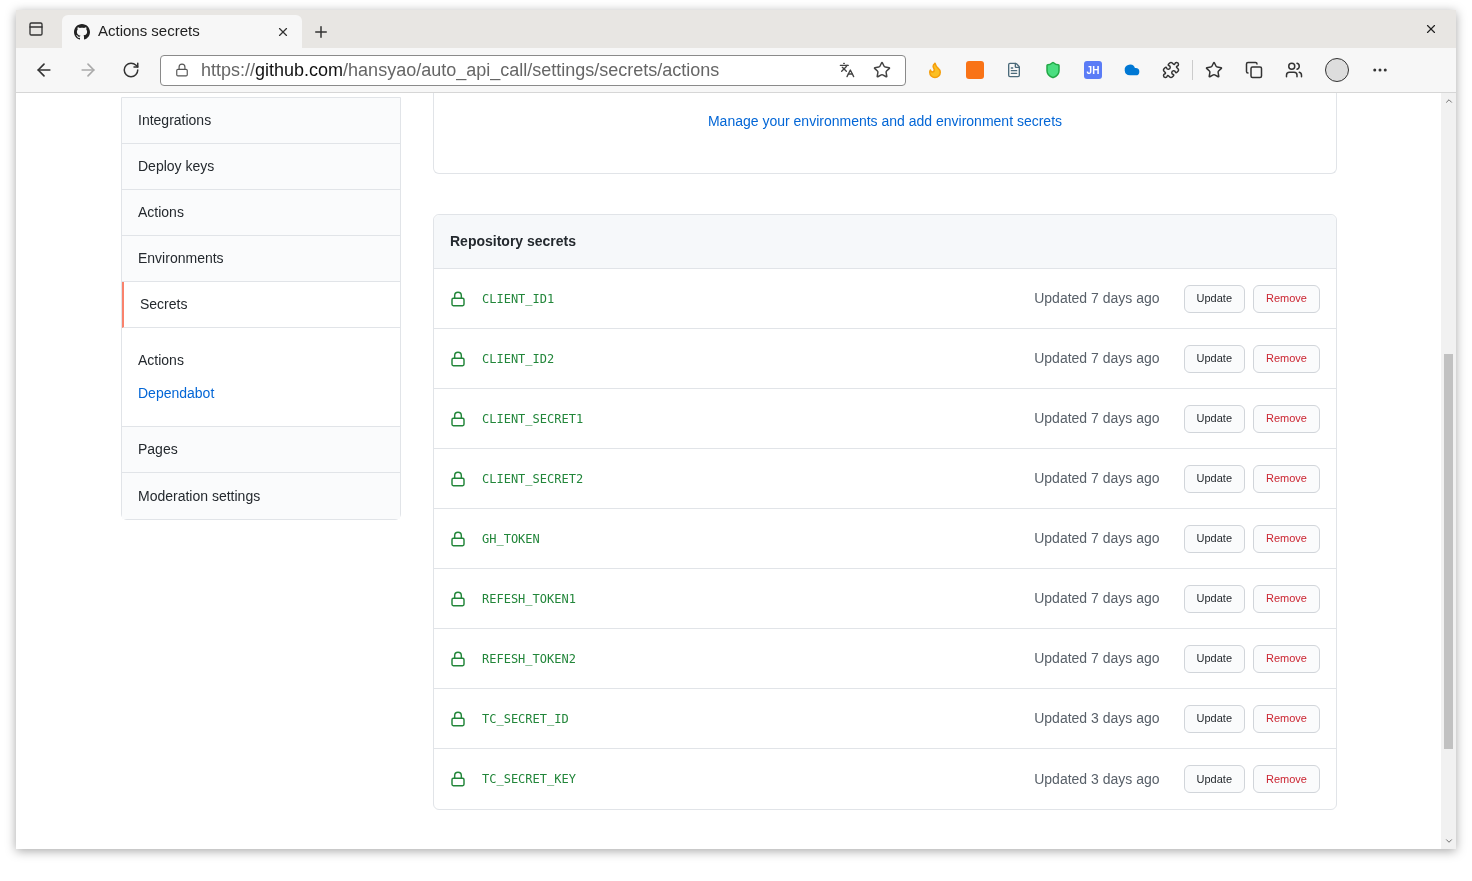 The image size is (1472, 881). Describe the element at coordinates (1214, 70) in the screenshot. I see `favorites-icon` at that location.